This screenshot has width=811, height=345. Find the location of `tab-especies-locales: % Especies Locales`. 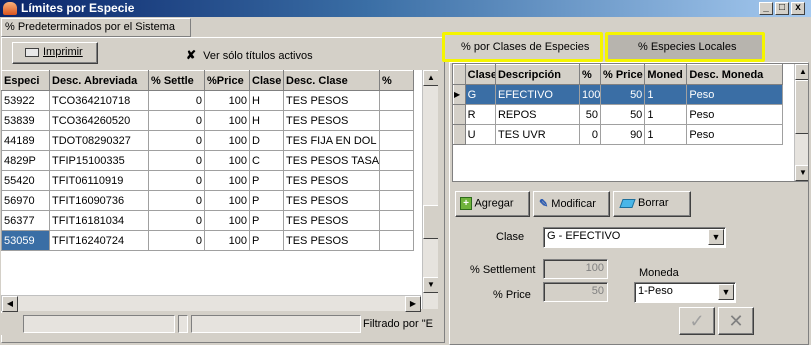

tab-especies-locales: % Especies Locales is located at coordinates (685, 47).